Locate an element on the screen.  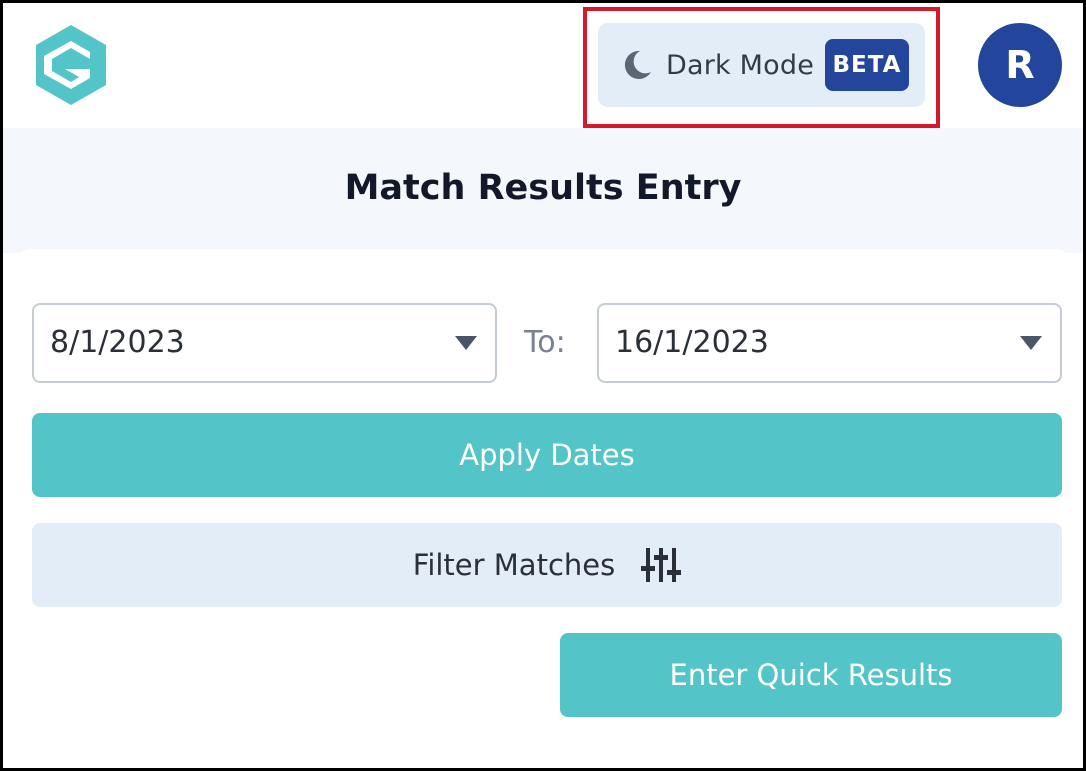
enter-quick-results-label: Enter Quick Results is located at coordinates (811, 675).